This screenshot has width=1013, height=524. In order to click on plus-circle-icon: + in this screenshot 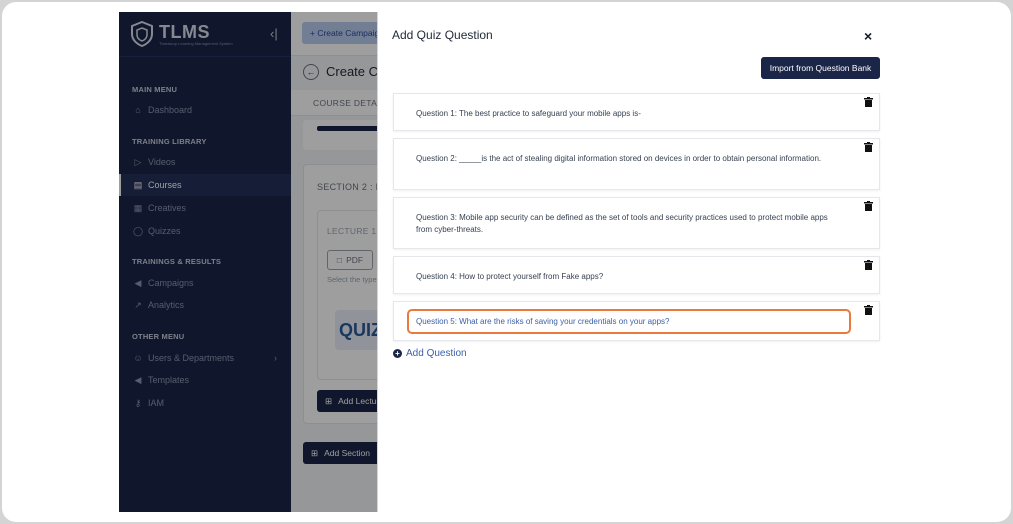, I will do `click(397, 353)`.